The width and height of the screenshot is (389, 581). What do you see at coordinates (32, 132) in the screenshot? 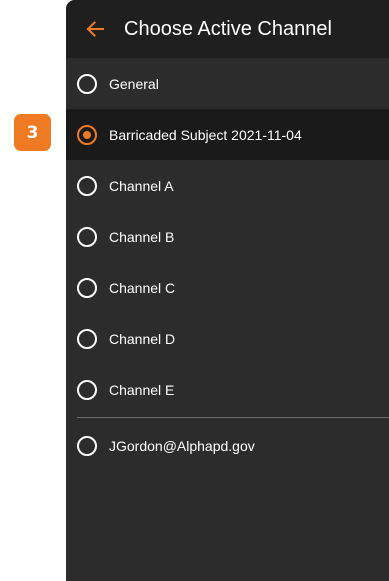
I see `step-number-badge: 3` at bounding box center [32, 132].